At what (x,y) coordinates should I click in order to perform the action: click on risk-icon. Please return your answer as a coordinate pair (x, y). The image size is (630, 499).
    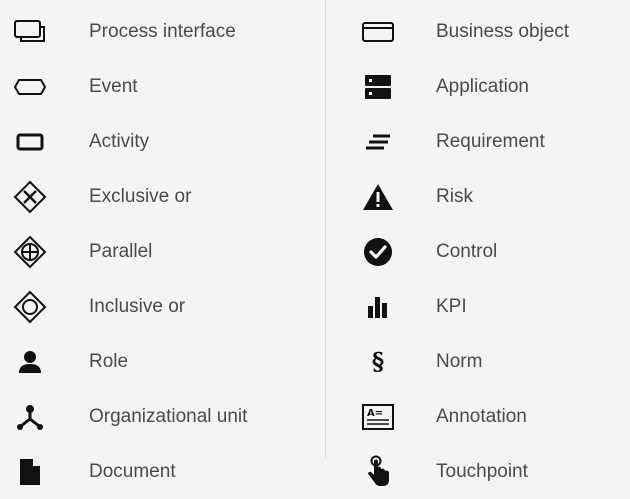
    Looking at the image, I should click on (378, 197).